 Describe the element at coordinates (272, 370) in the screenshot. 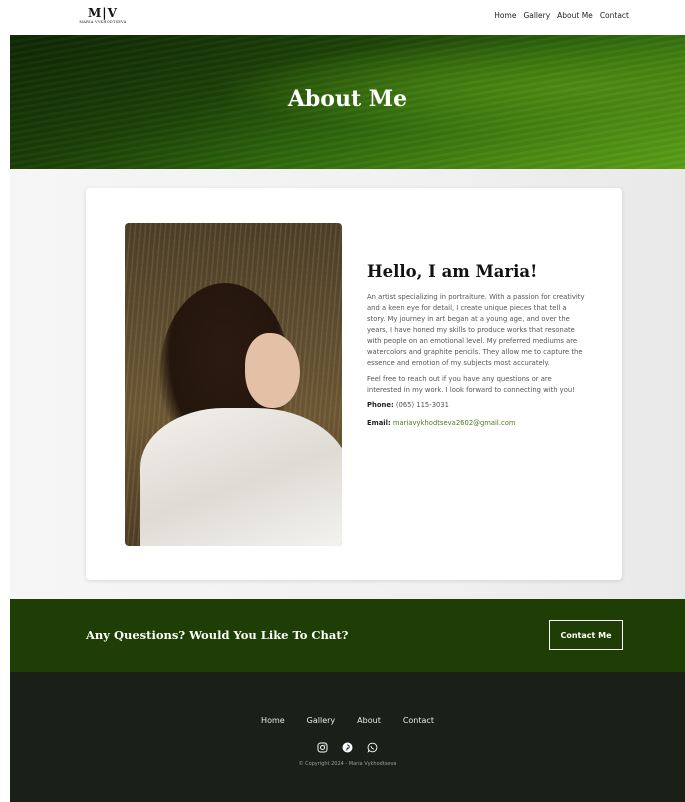

I see `photo-face` at that location.